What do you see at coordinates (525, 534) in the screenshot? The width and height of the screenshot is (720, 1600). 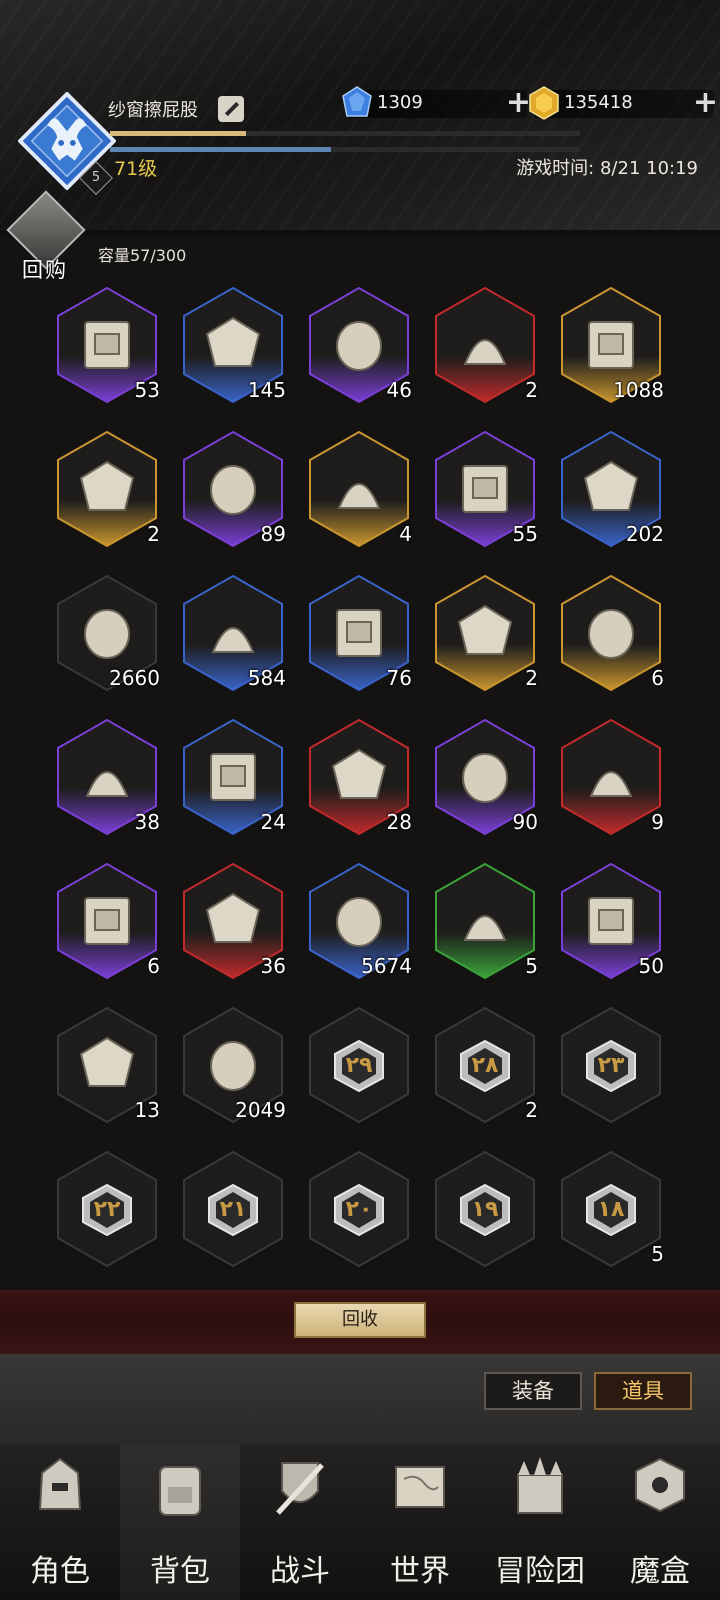 I see `item-count: 55` at bounding box center [525, 534].